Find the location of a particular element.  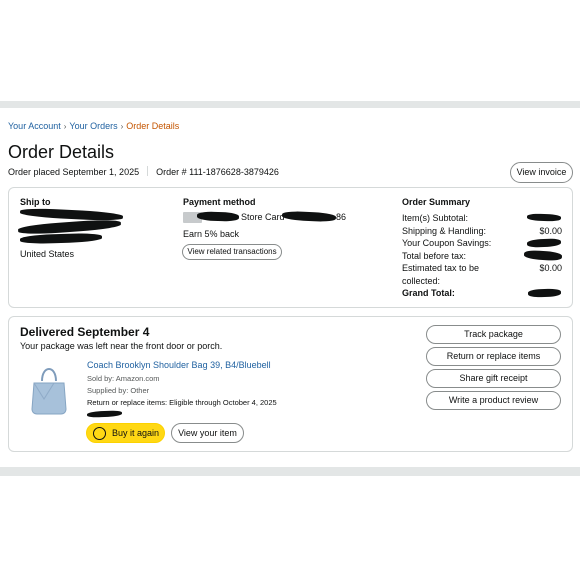

shipping-value: $0.00 is located at coordinates (550, 231).